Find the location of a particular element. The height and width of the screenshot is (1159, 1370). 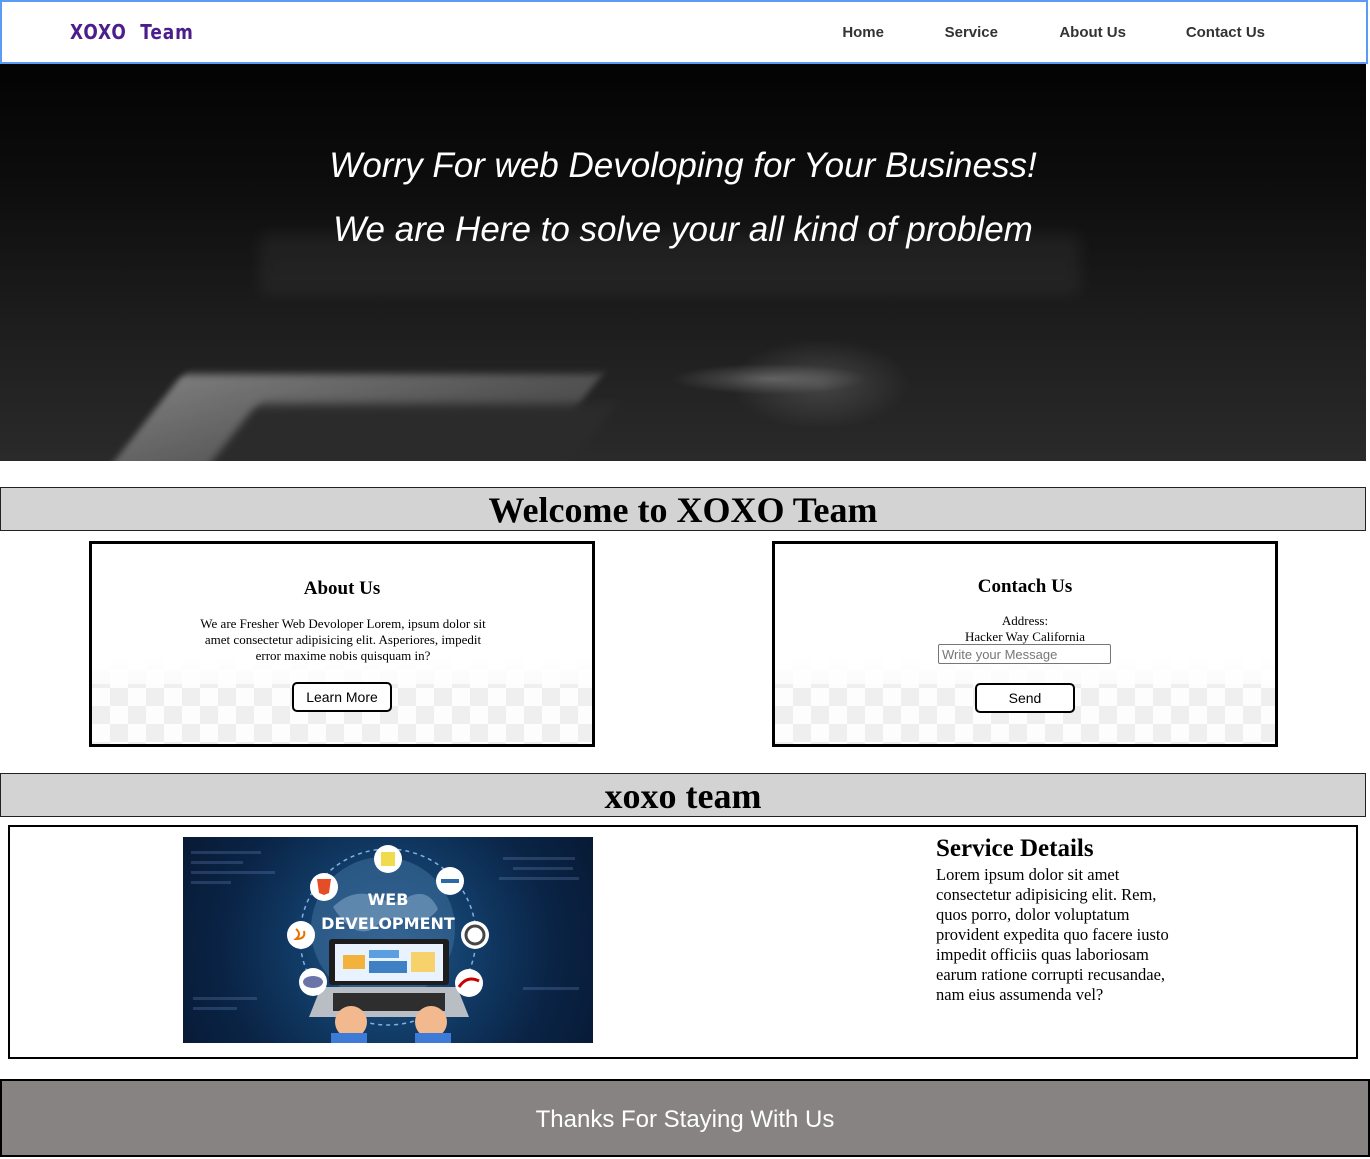

address-label: Address: is located at coordinates (1025, 620).